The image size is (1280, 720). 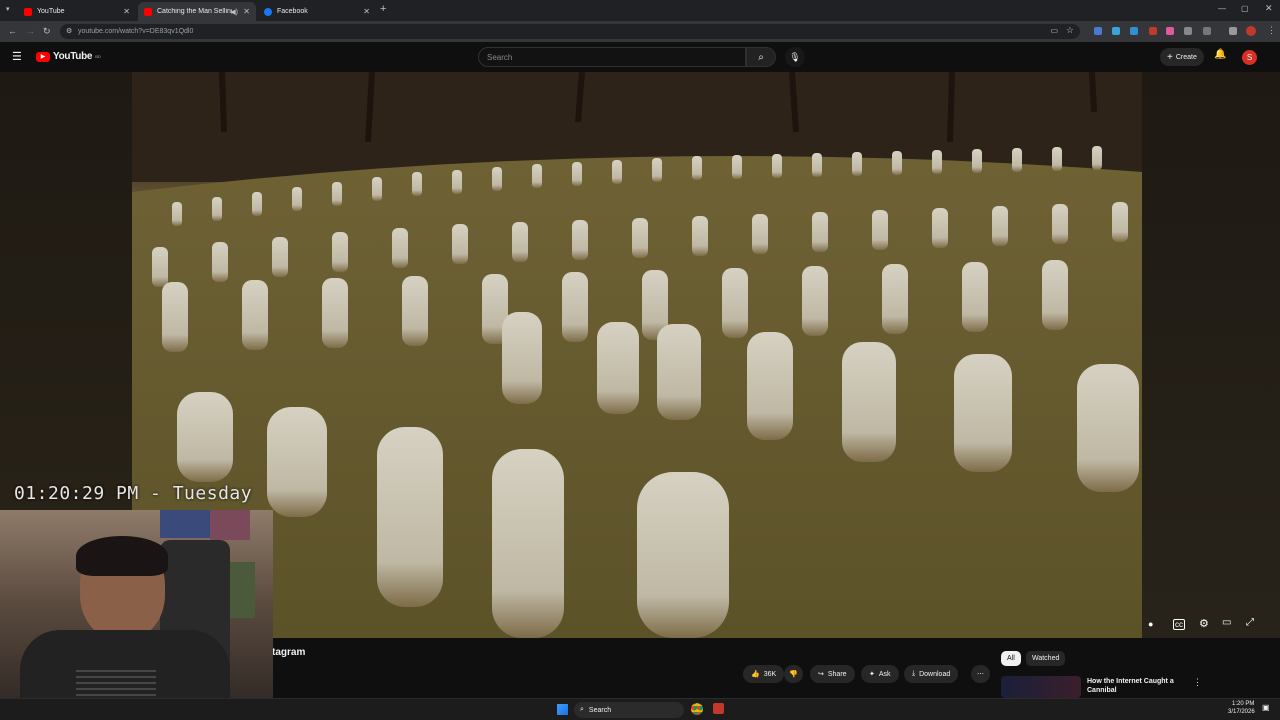 What do you see at coordinates (12, 31) in the screenshot?
I see `back-icon: ←` at bounding box center [12, 31].